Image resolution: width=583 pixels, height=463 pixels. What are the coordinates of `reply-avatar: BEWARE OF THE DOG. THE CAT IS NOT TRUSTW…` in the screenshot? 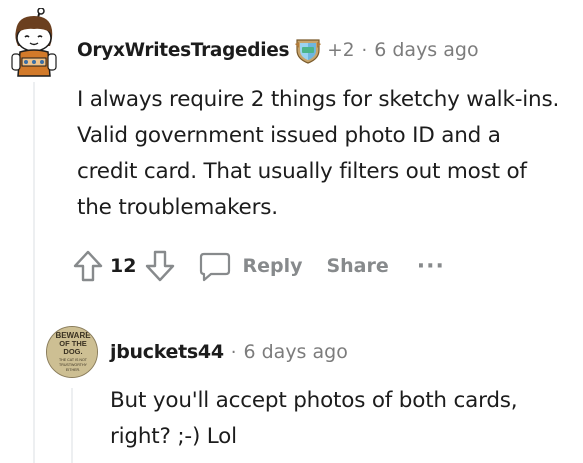 It's located at (72, 352).